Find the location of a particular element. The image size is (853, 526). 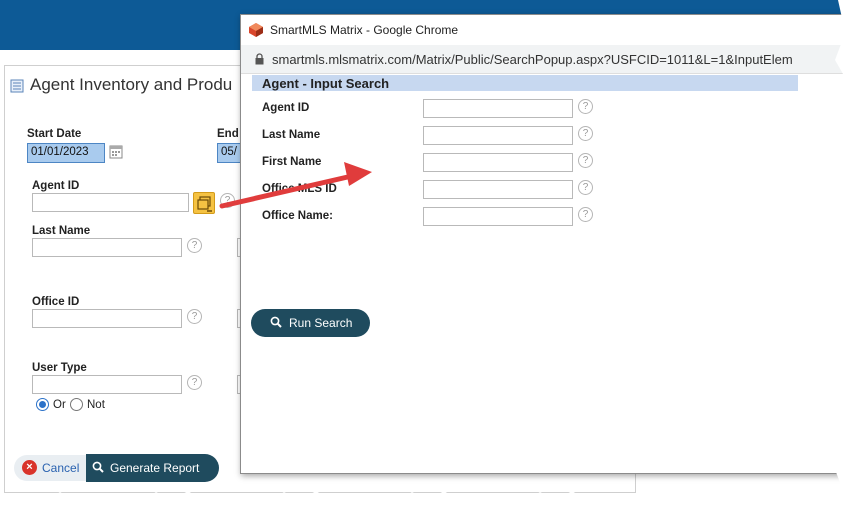

popup-office-name-label: Office Name: is located at coordinates (297, 216).